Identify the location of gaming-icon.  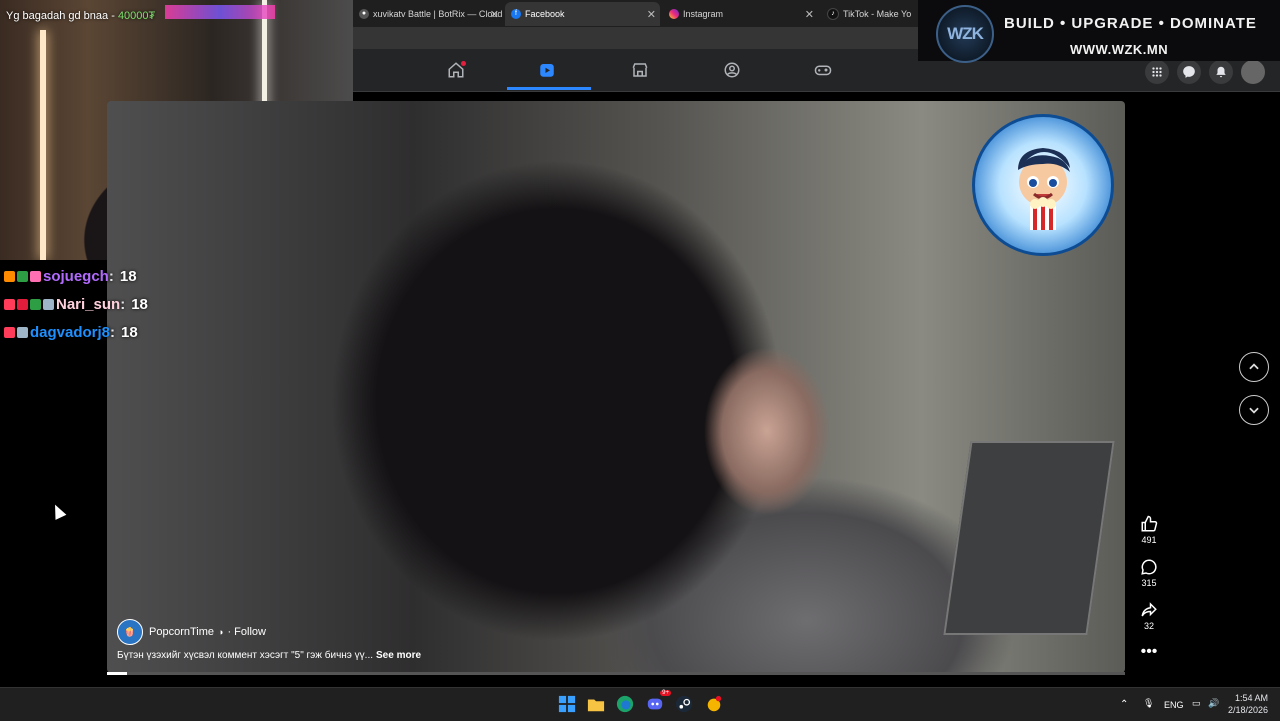
(823, 70).